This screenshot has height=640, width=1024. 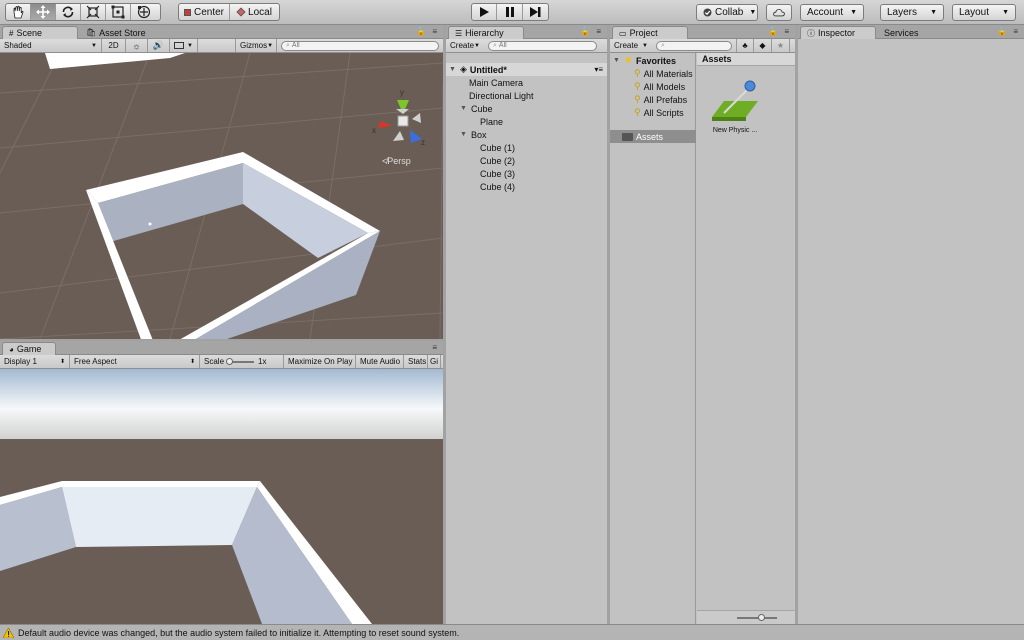 I want to click on 2d-toggle-button: 2D, so click(x=114, y=45).